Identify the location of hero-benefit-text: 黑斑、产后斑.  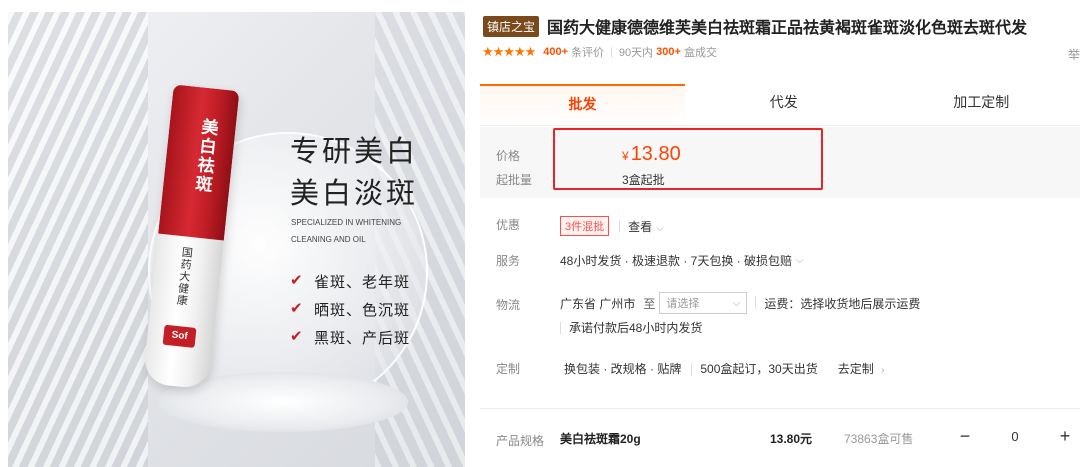
(362, 338).